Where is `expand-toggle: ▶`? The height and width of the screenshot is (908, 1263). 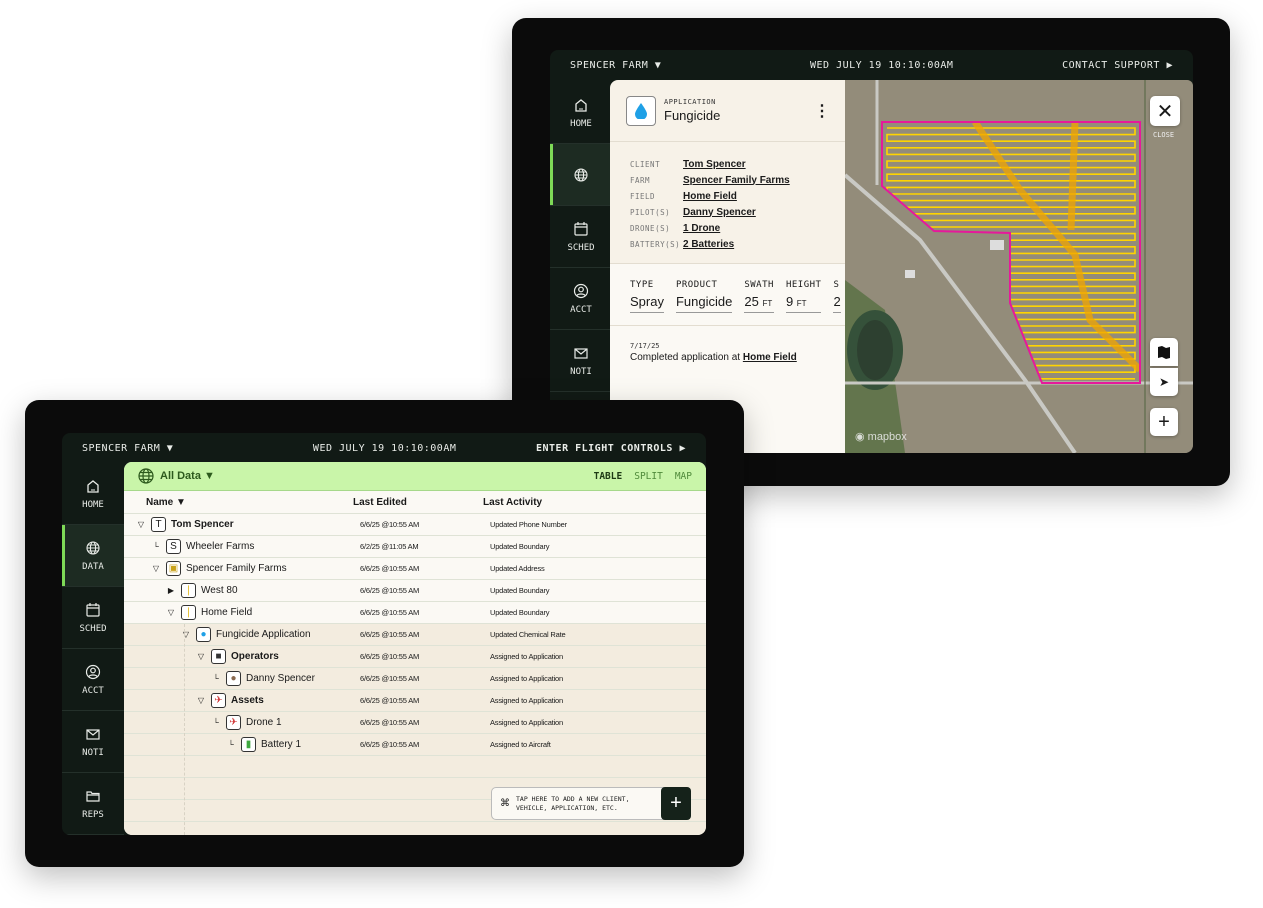
expand-toggle: ▶ is located at coordinates (171, 590).